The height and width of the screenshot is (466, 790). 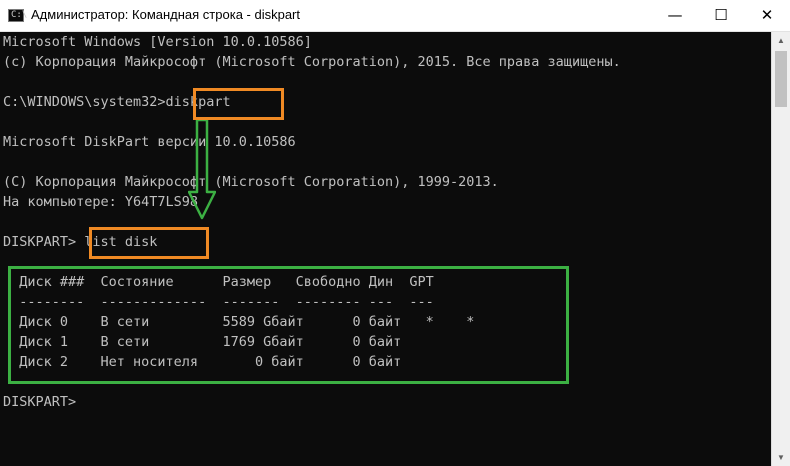 What do you see at coordinates (202, 170) in the screenshot?
I see `down-arrow-icon` at bounding box center [202, 170].